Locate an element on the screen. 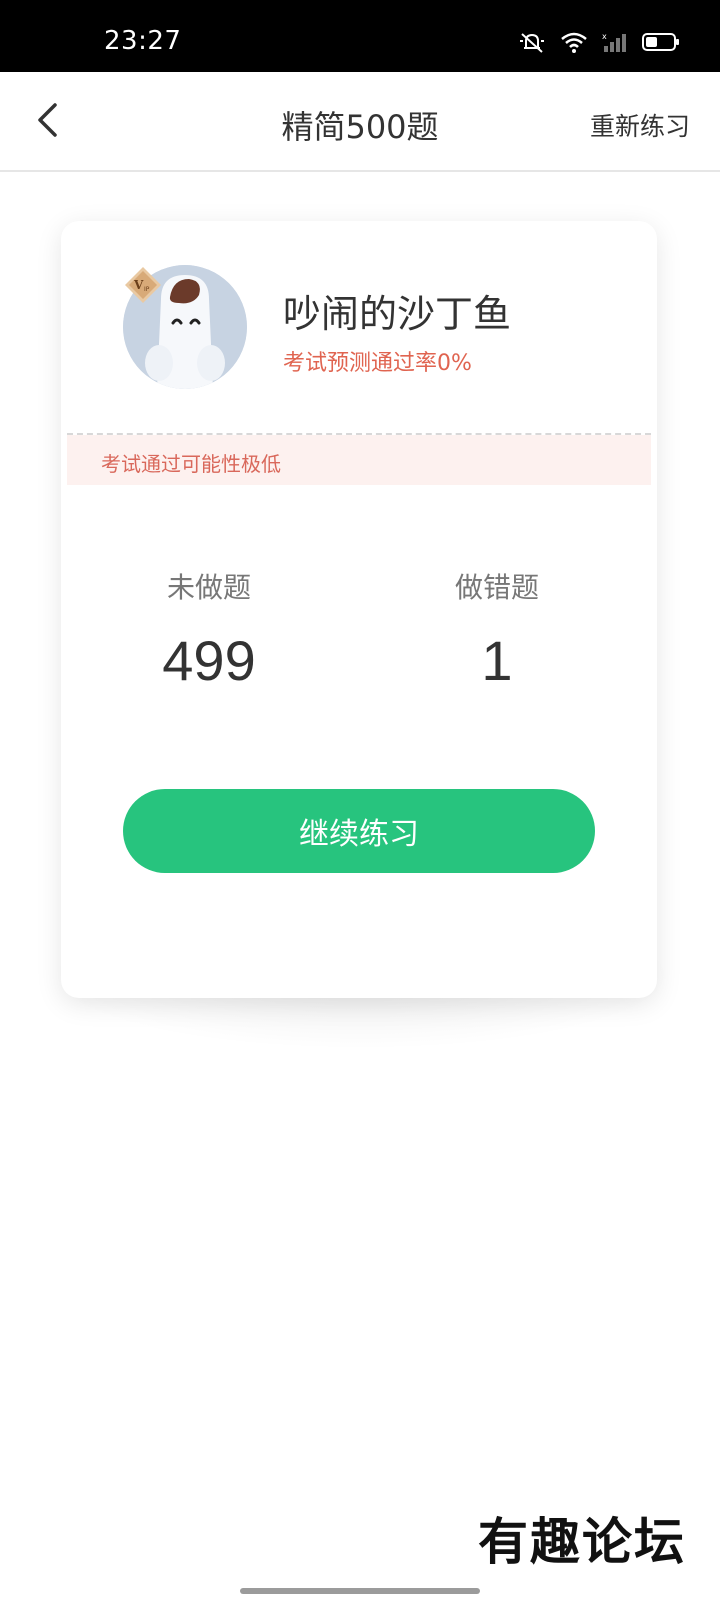  reset-practice-button: 重新练习 is located at coordinates (640, 125).